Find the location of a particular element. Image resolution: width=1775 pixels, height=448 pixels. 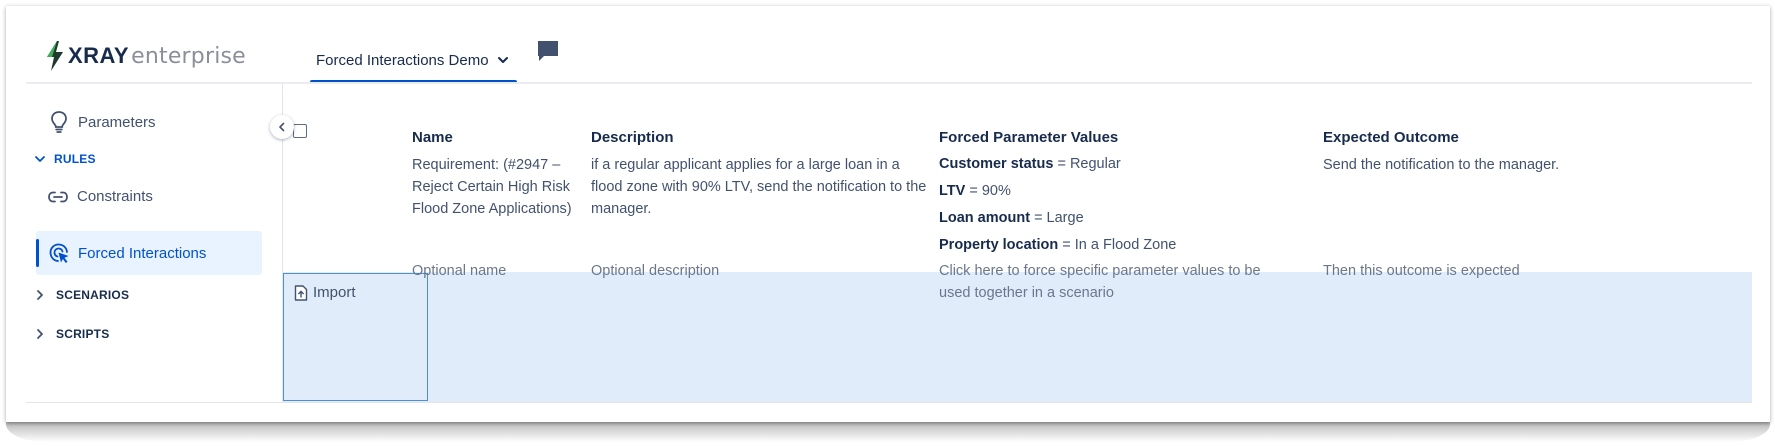

cursor-target-icon is located at coordinates (59, 253).